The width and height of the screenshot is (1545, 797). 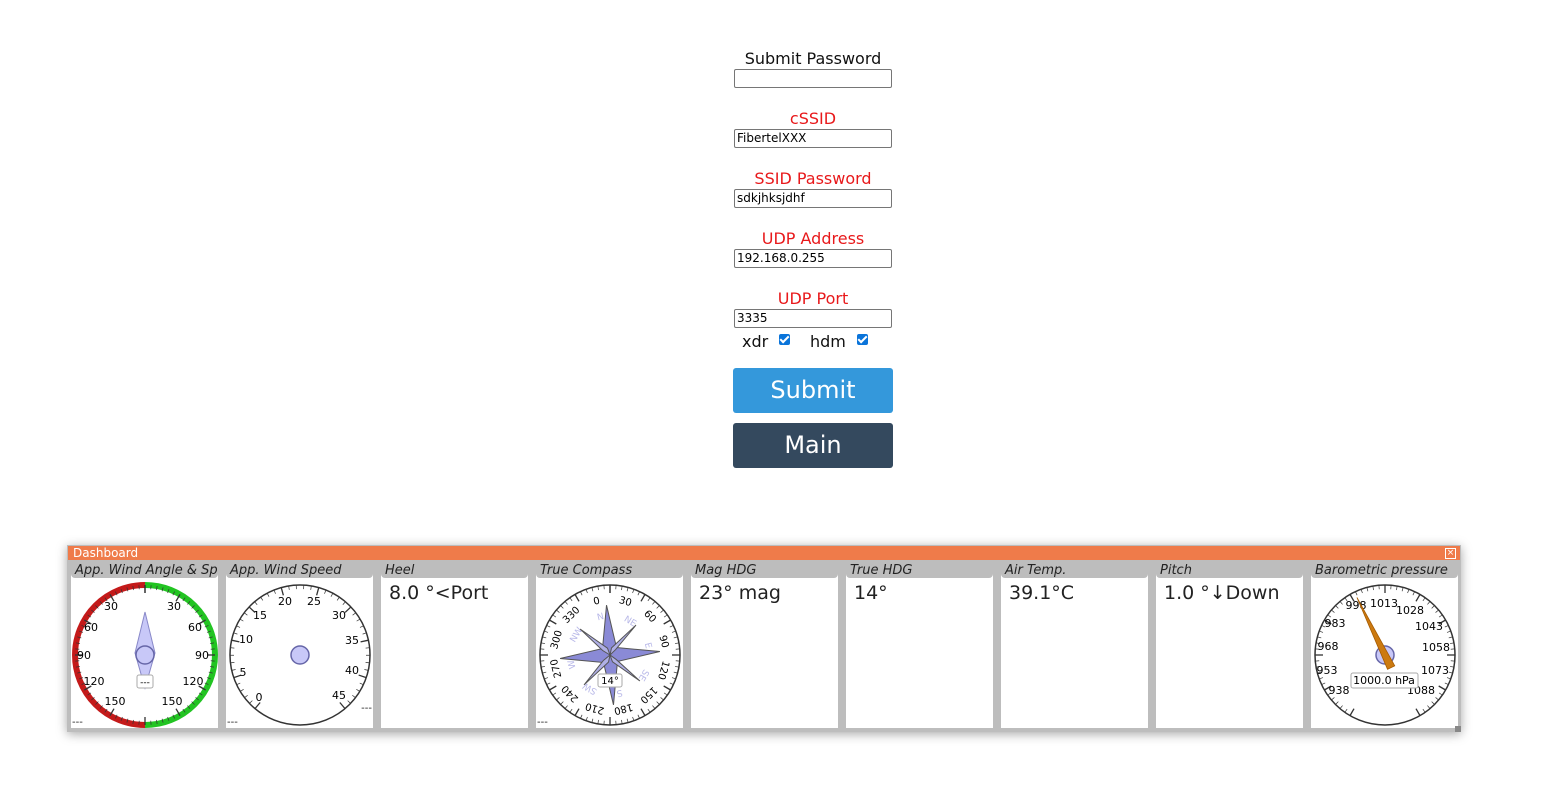 I want to click on resize-handle, so click(x=1458, y=729).